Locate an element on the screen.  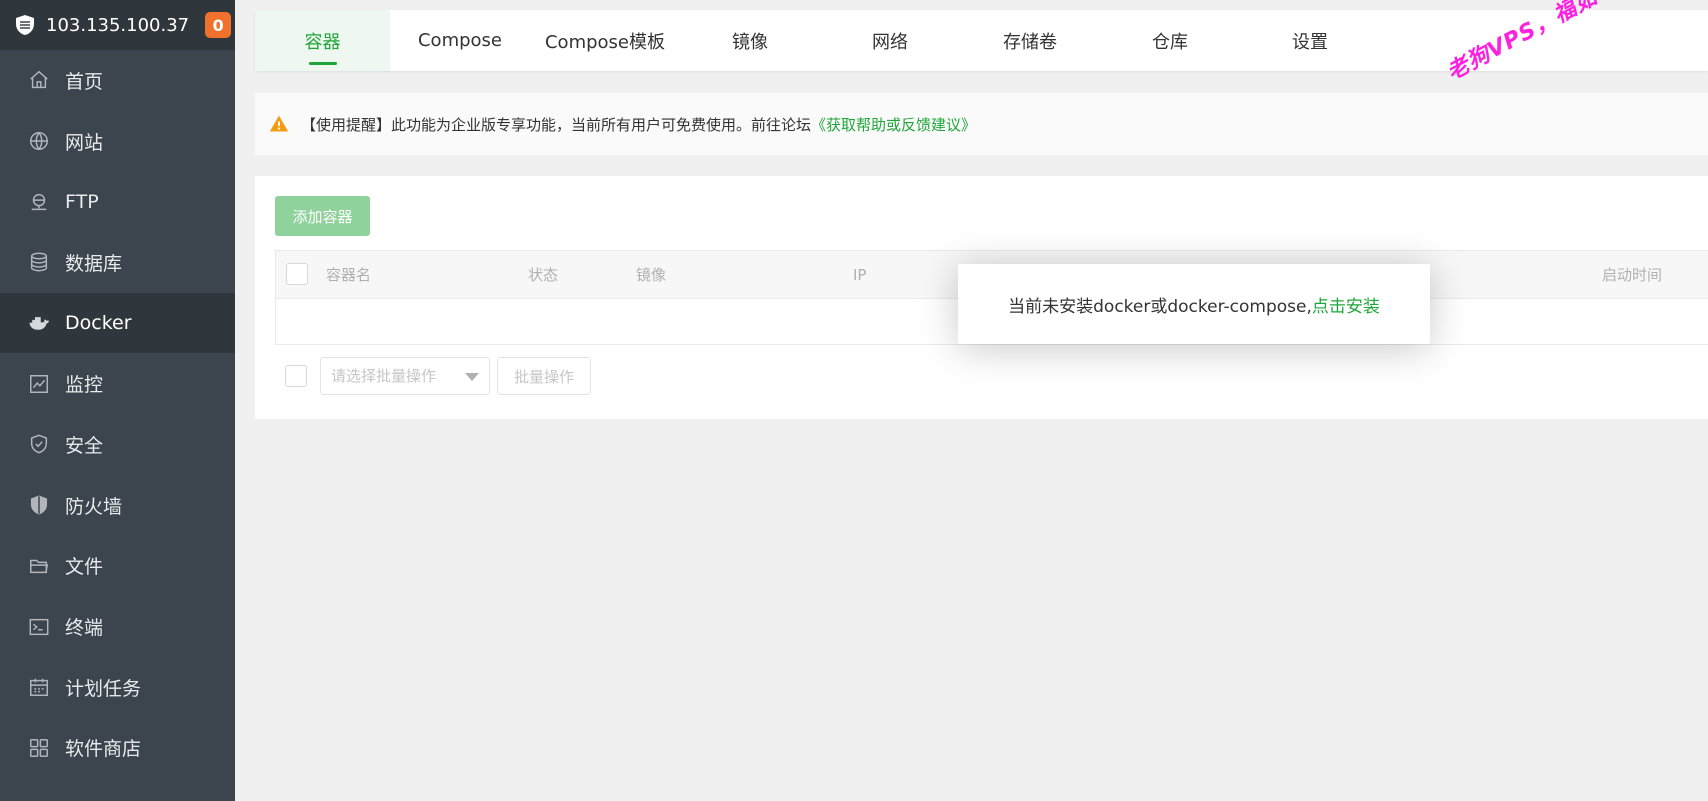
tab-settings: 设置 is located at coordinates (1310, 40).